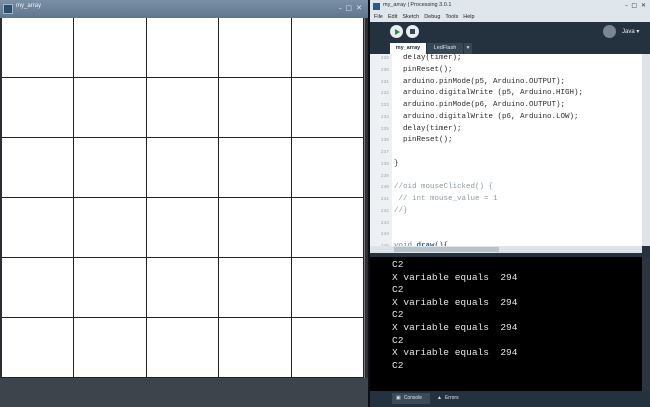 Image resolution: width=650 pixels, height=407 pixels. What do you see at coordinates (506, 249) in the screenshot?
I see `editor-horizontal-scrollbar` at bounding box center [506, 249].